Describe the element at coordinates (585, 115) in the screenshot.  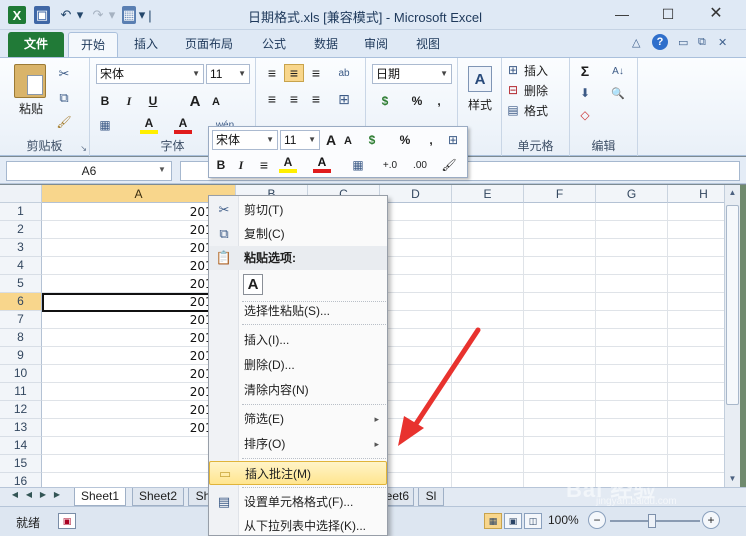
I see `clear-icon: ◇` at that location.